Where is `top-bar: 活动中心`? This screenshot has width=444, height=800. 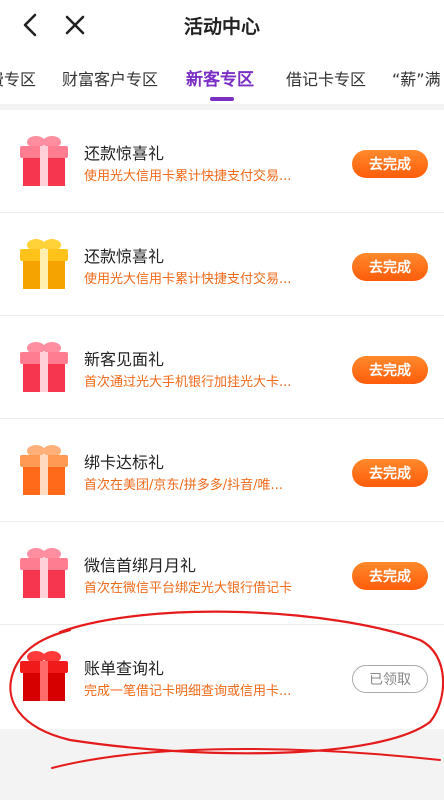 top-bar: 活动中心 is located at coordinates (222, 25).